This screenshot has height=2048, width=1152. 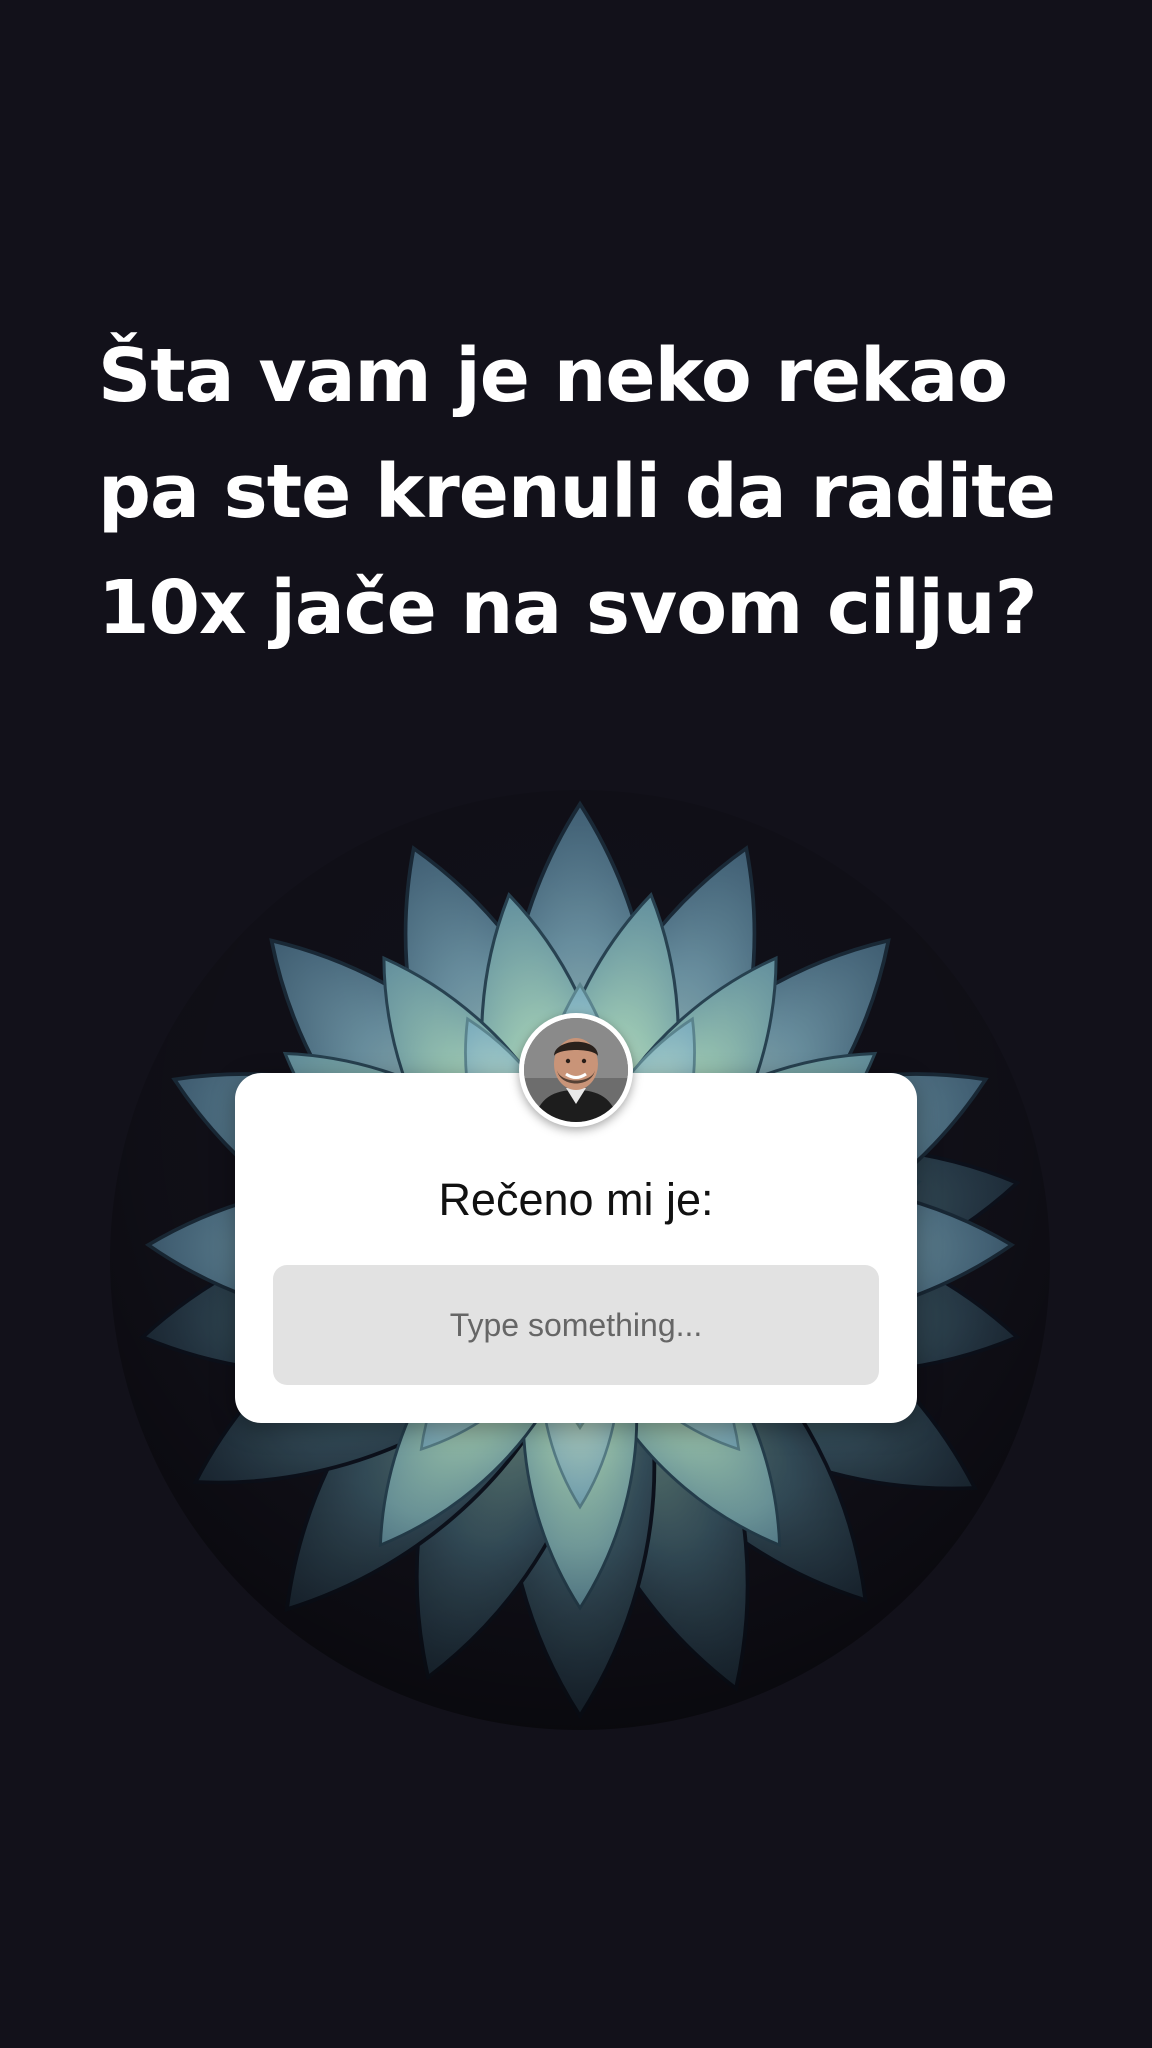 I want to click on profile-photo-avatar-icon, so click(x=576, y=1070).